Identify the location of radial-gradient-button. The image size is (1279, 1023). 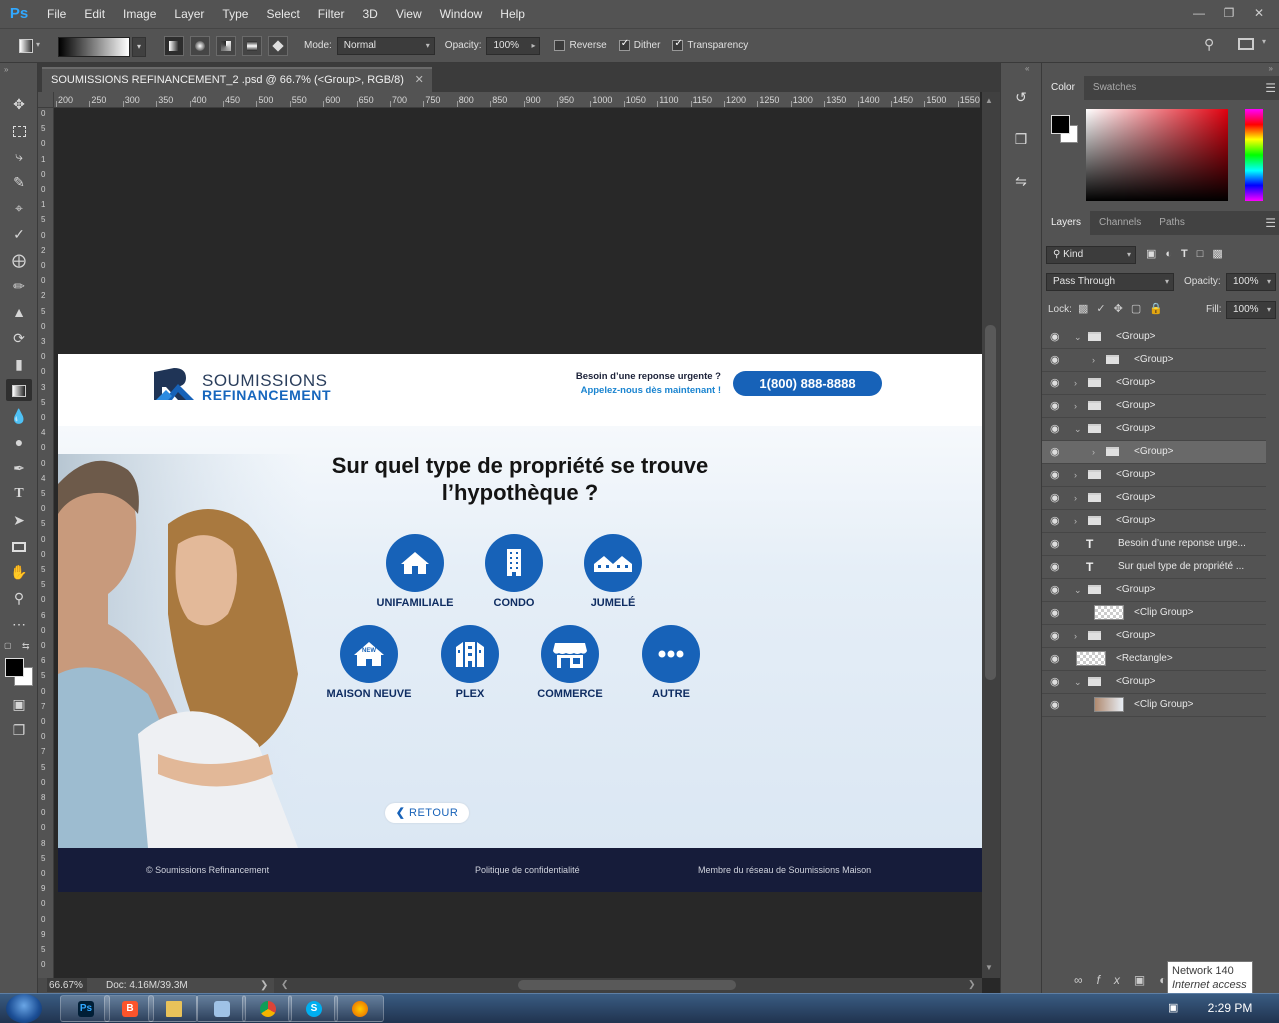
(200, 45).